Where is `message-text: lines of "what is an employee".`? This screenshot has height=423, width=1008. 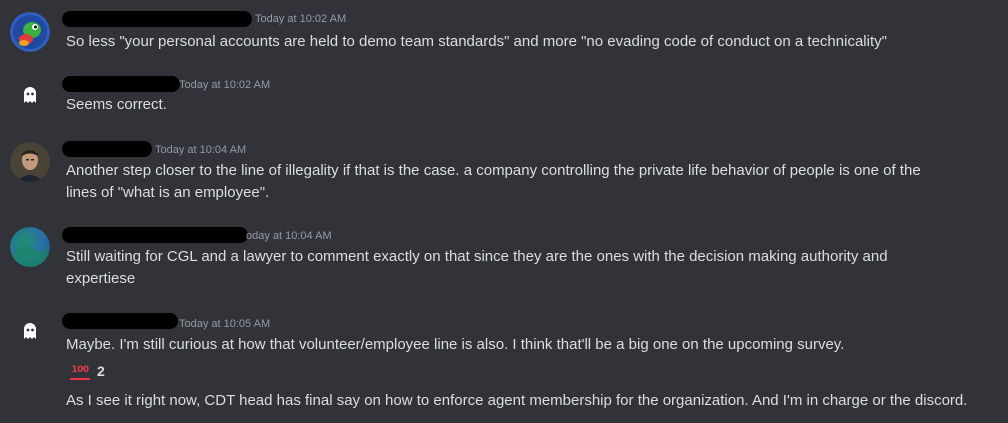
message-text: lines of "what is an employee". is located at coordinates (168, 192).